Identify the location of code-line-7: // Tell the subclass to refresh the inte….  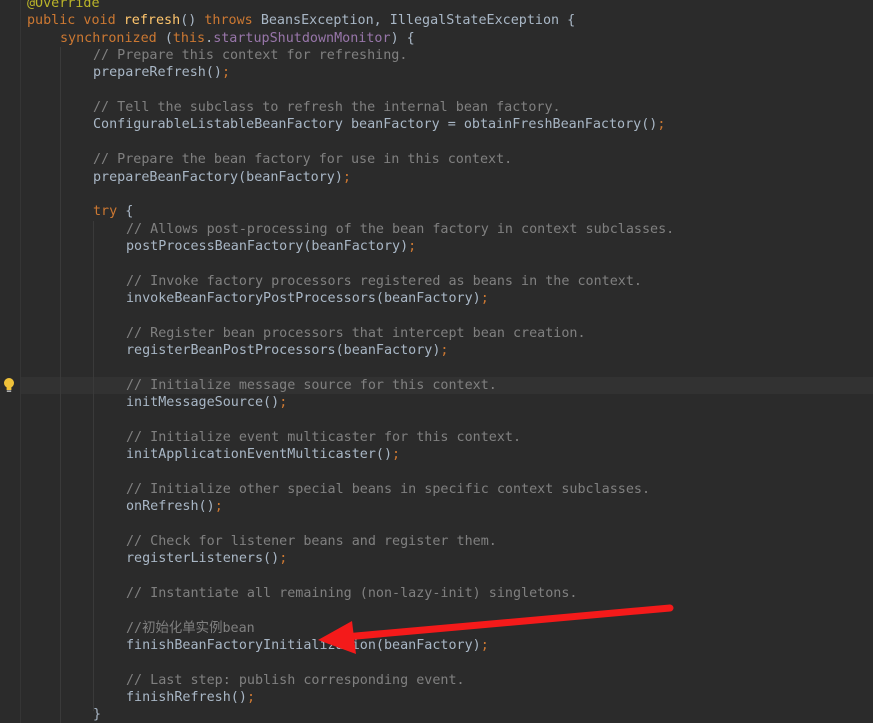
(327, 107).